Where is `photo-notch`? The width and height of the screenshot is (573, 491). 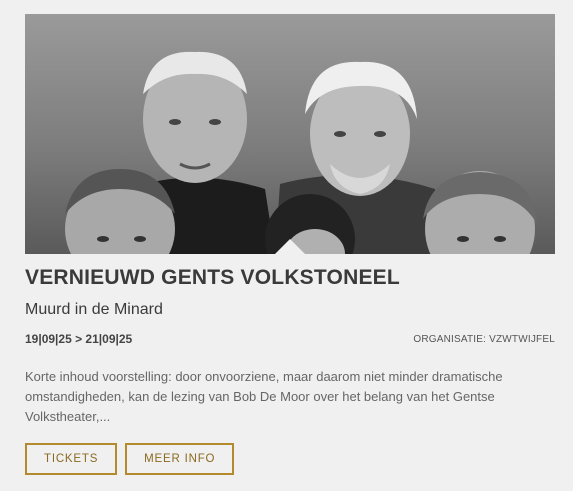 photo-notch is located at coordinates (290, 246).